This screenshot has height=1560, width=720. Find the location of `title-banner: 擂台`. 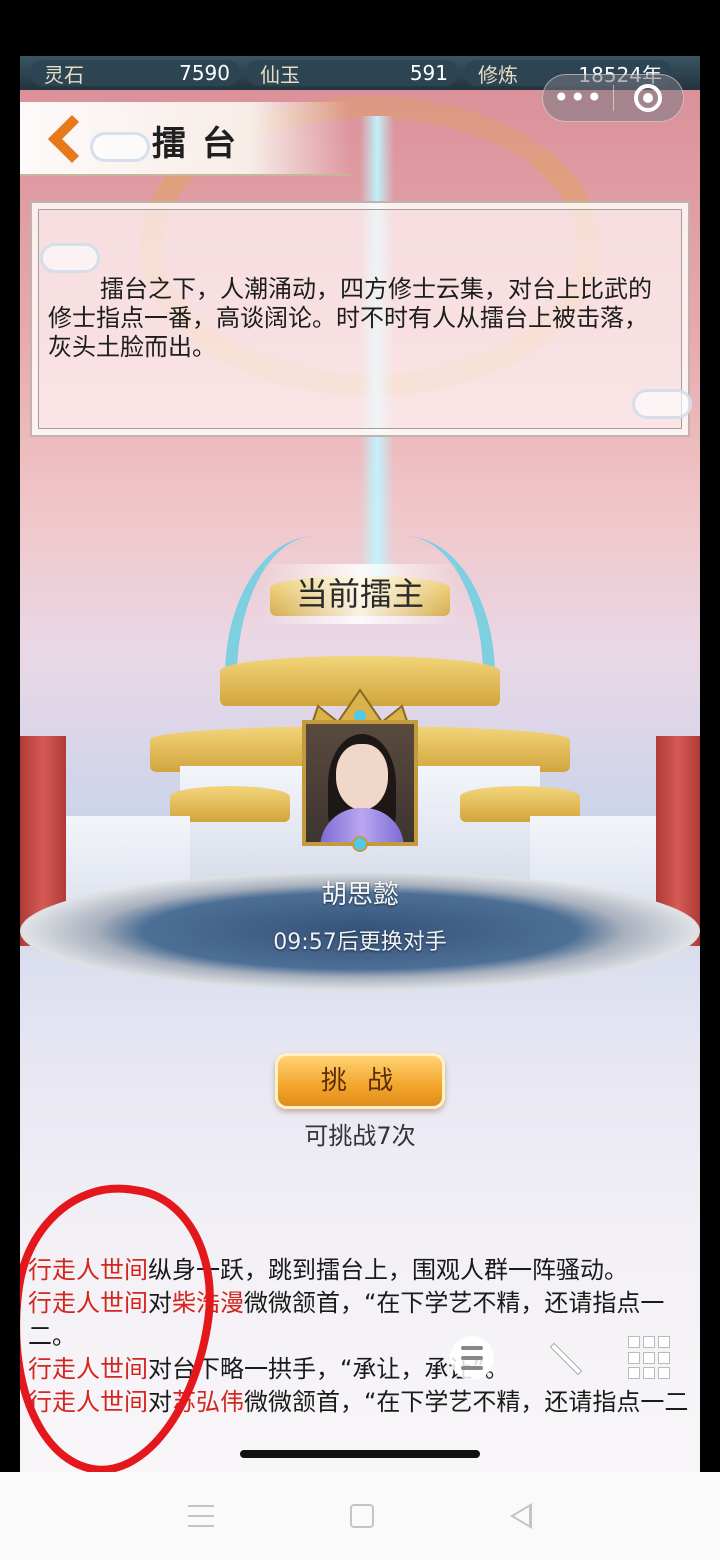

title-banner: 擂台 is located at coordinates (185, 139).